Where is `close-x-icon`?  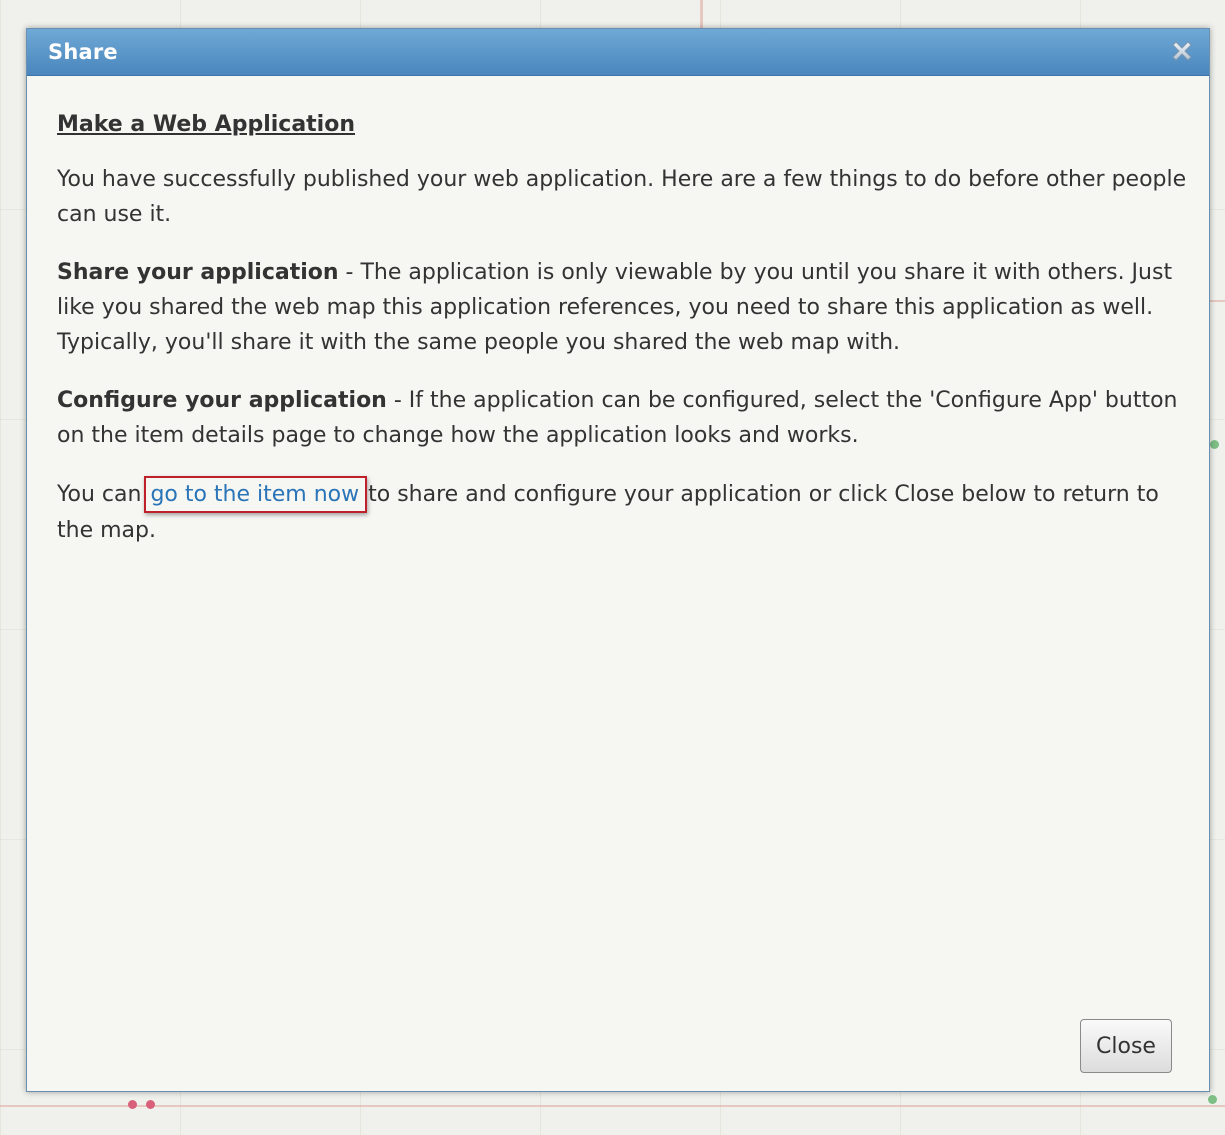
close-x-icon is located at coordinates (1182, 51).